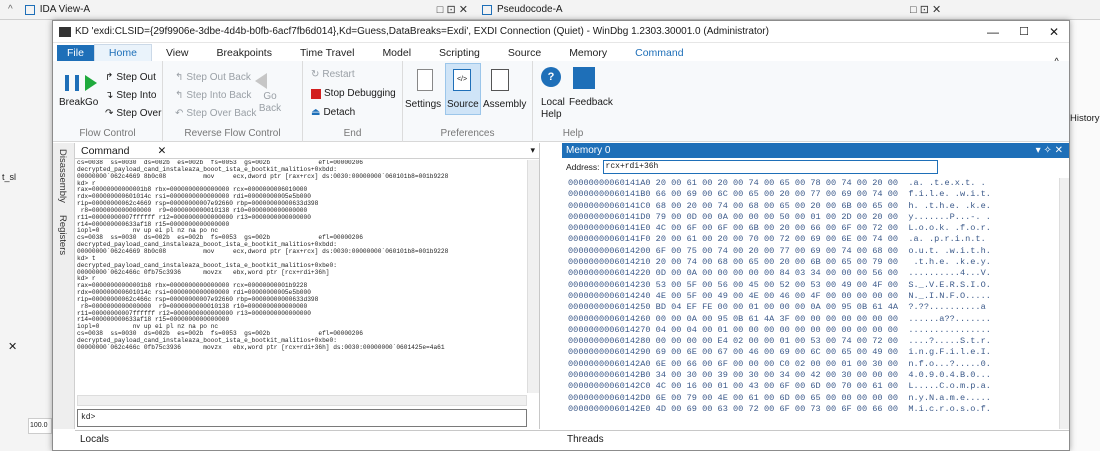 Image resolution: width=1100 pixels, height=451 pixels. What do you see at coordinates (270, 103) in the screenshot?
I see `go-back-button: Go Back` at bounding box center [270, 103].